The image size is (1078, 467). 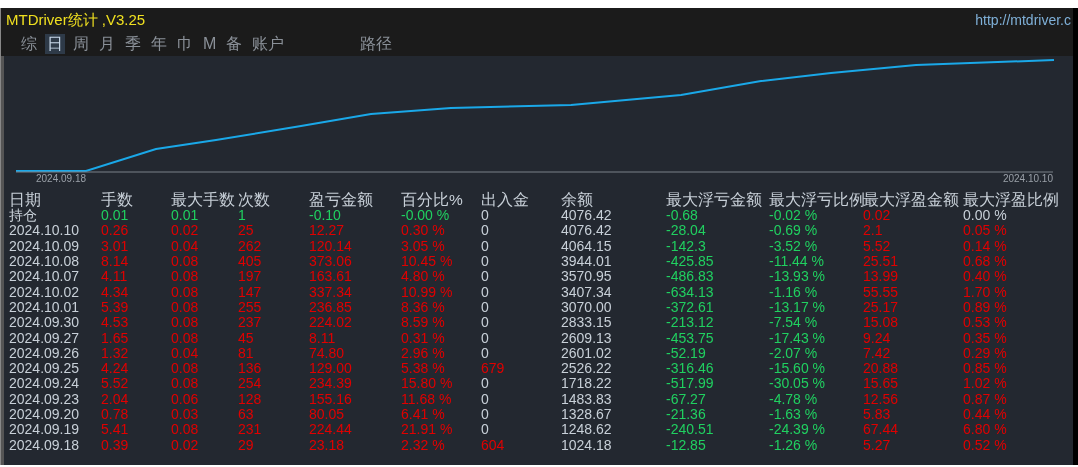 I want to click on column-header: 日期, so click(x=25, y=199).